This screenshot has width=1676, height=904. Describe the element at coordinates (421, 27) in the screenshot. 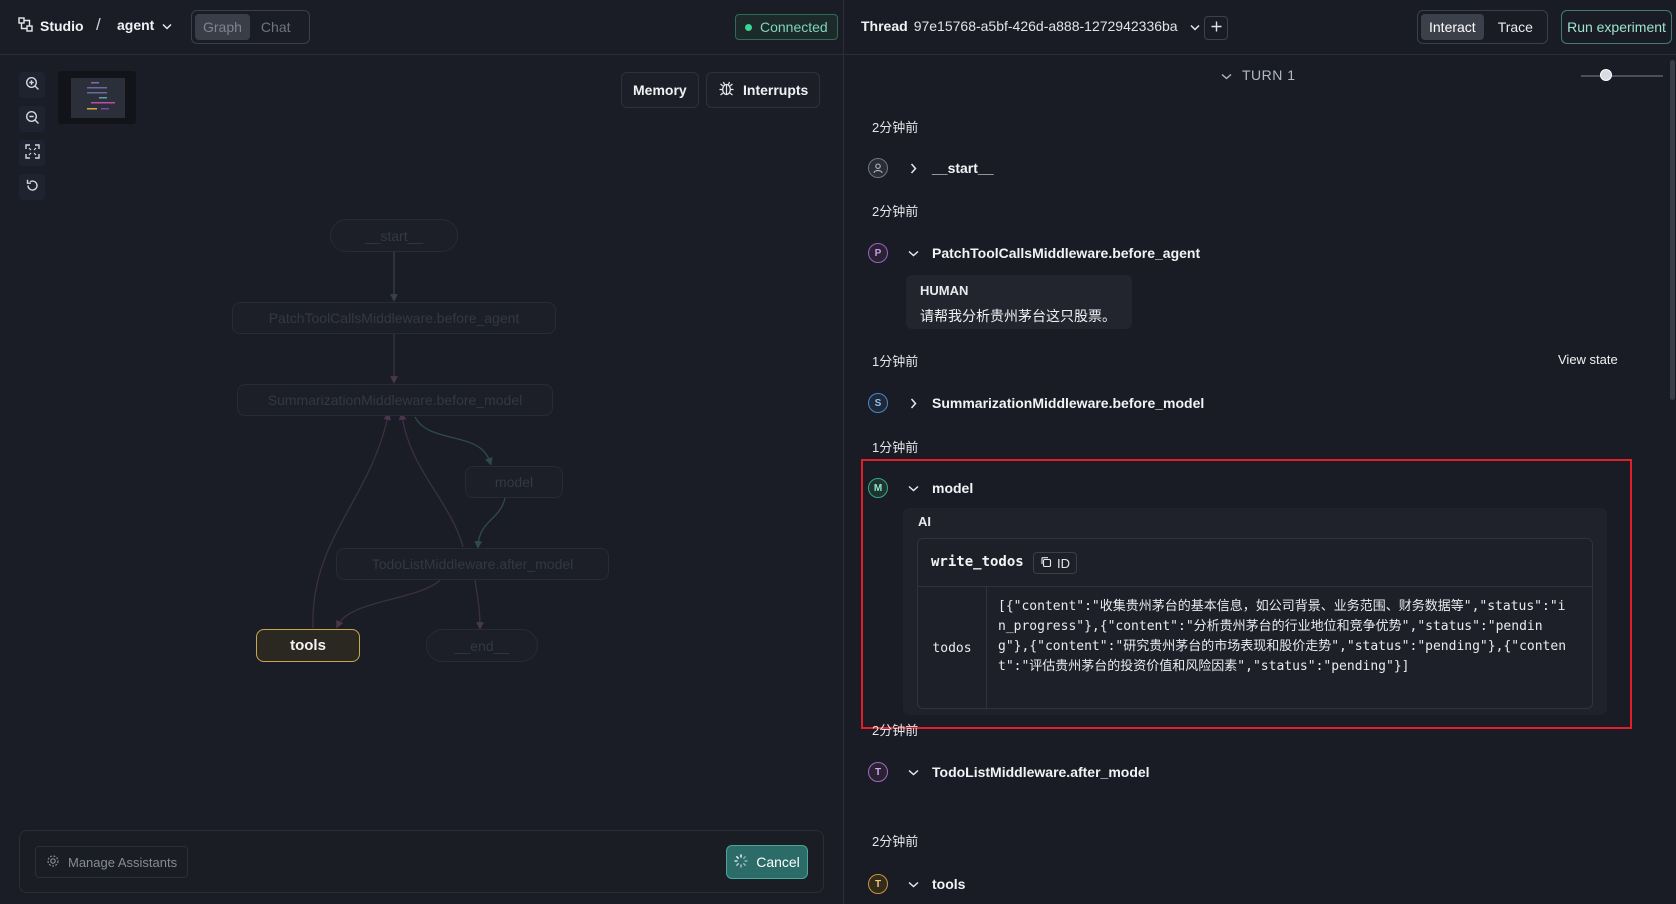

I see `graph-header: Studio / agent Graph Chat Connected` at that location.